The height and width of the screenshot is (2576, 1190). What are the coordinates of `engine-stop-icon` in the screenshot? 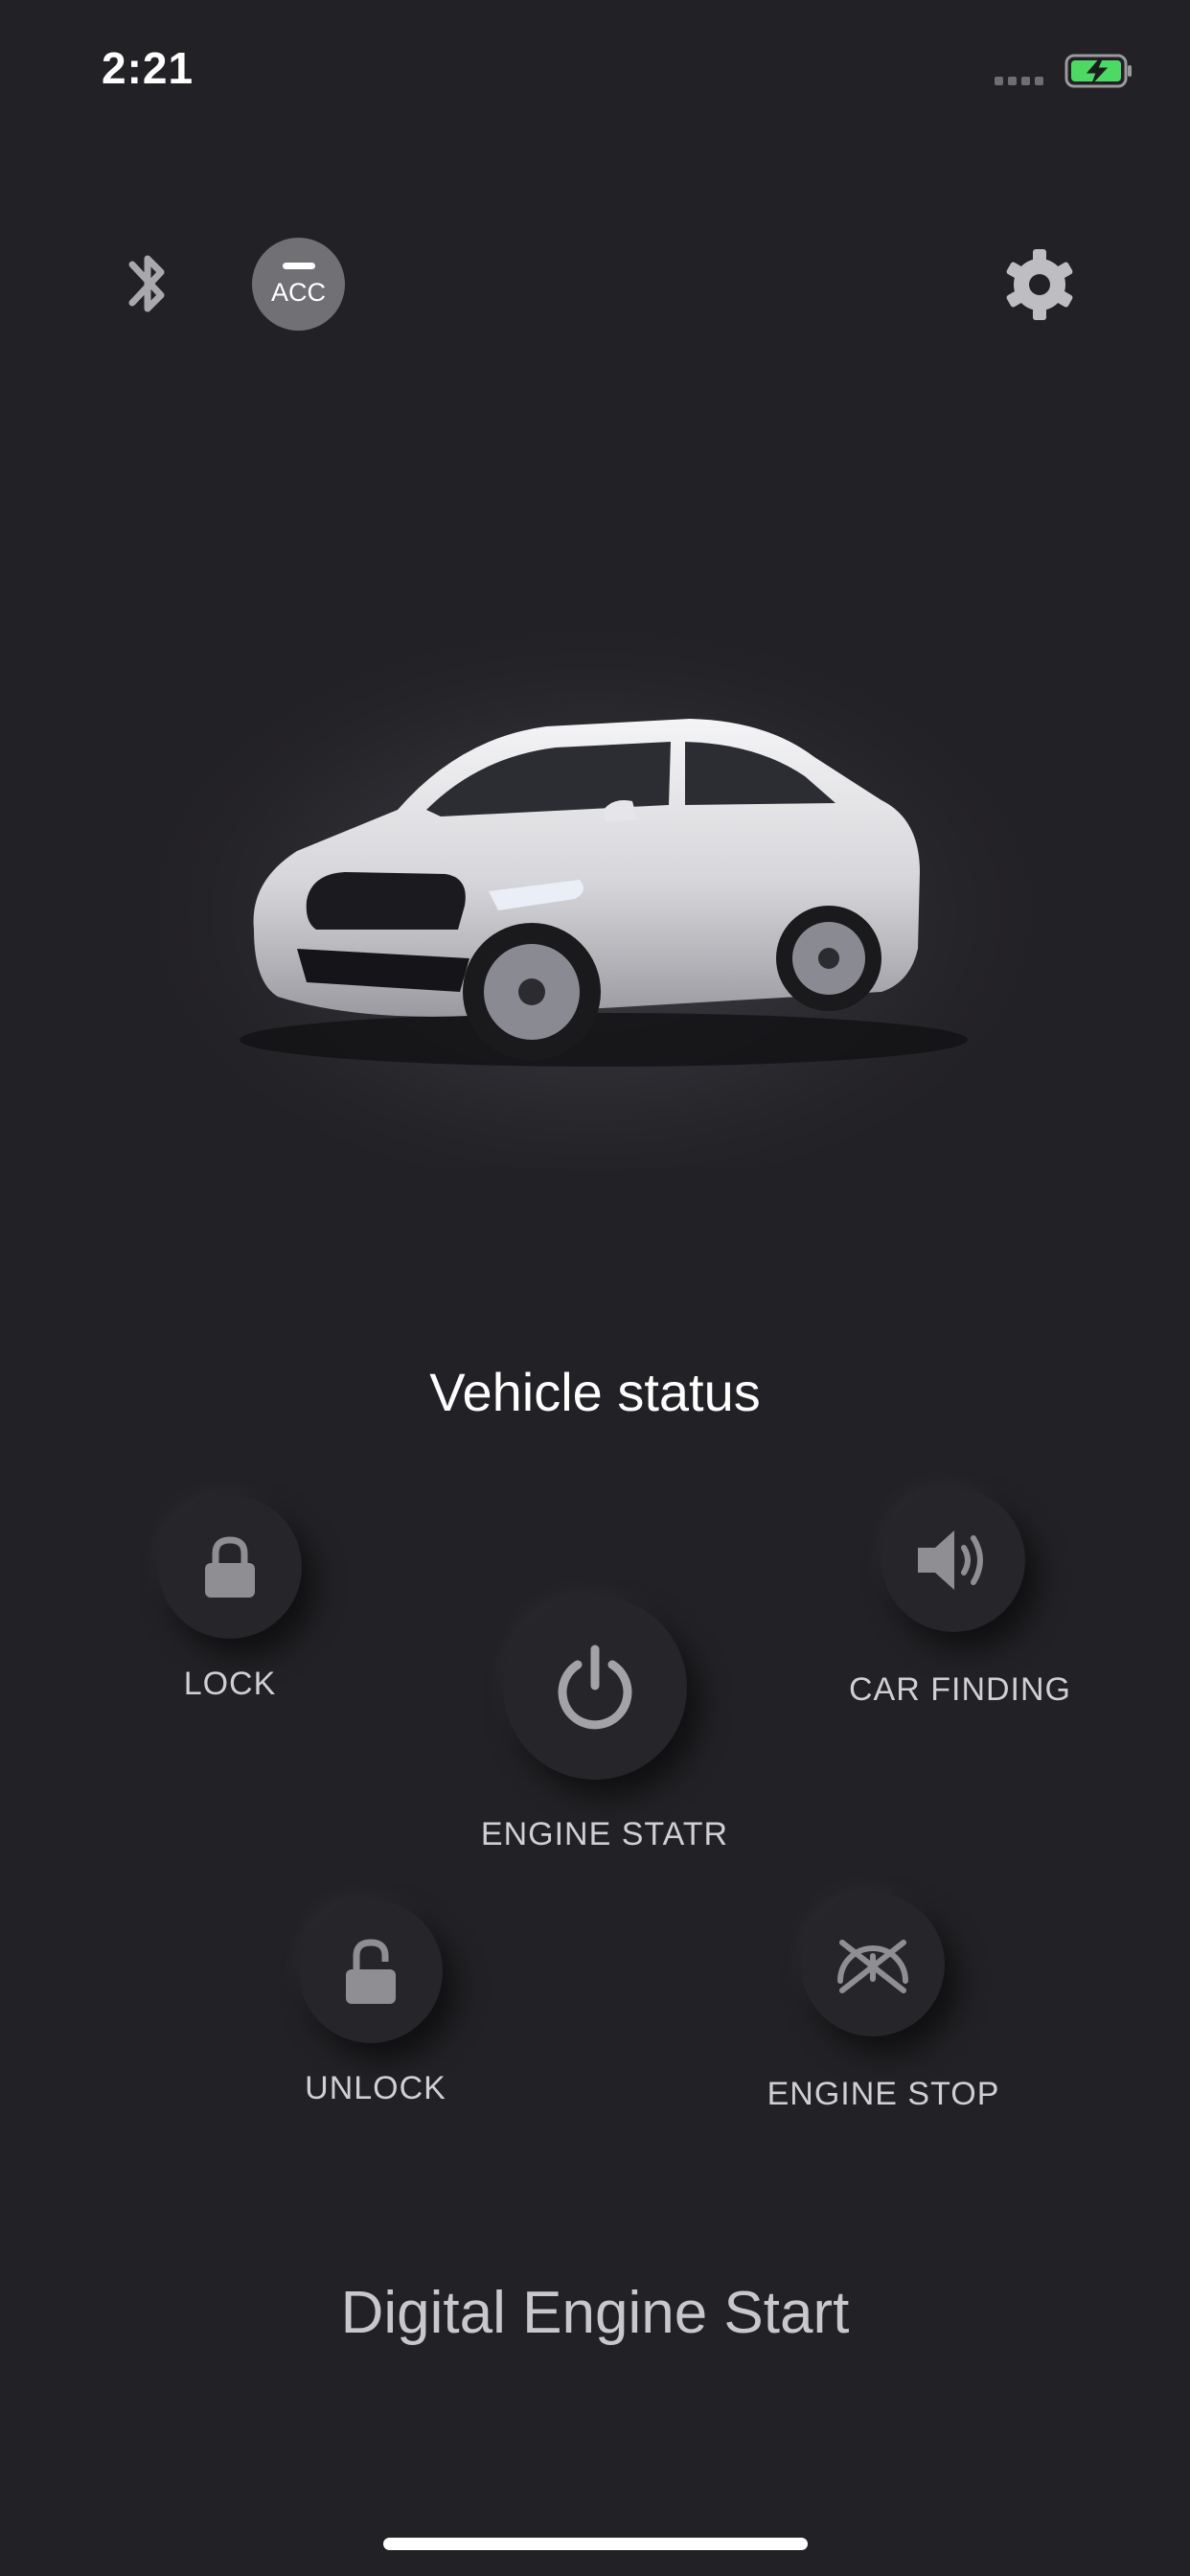 It's located at (873, 1966).